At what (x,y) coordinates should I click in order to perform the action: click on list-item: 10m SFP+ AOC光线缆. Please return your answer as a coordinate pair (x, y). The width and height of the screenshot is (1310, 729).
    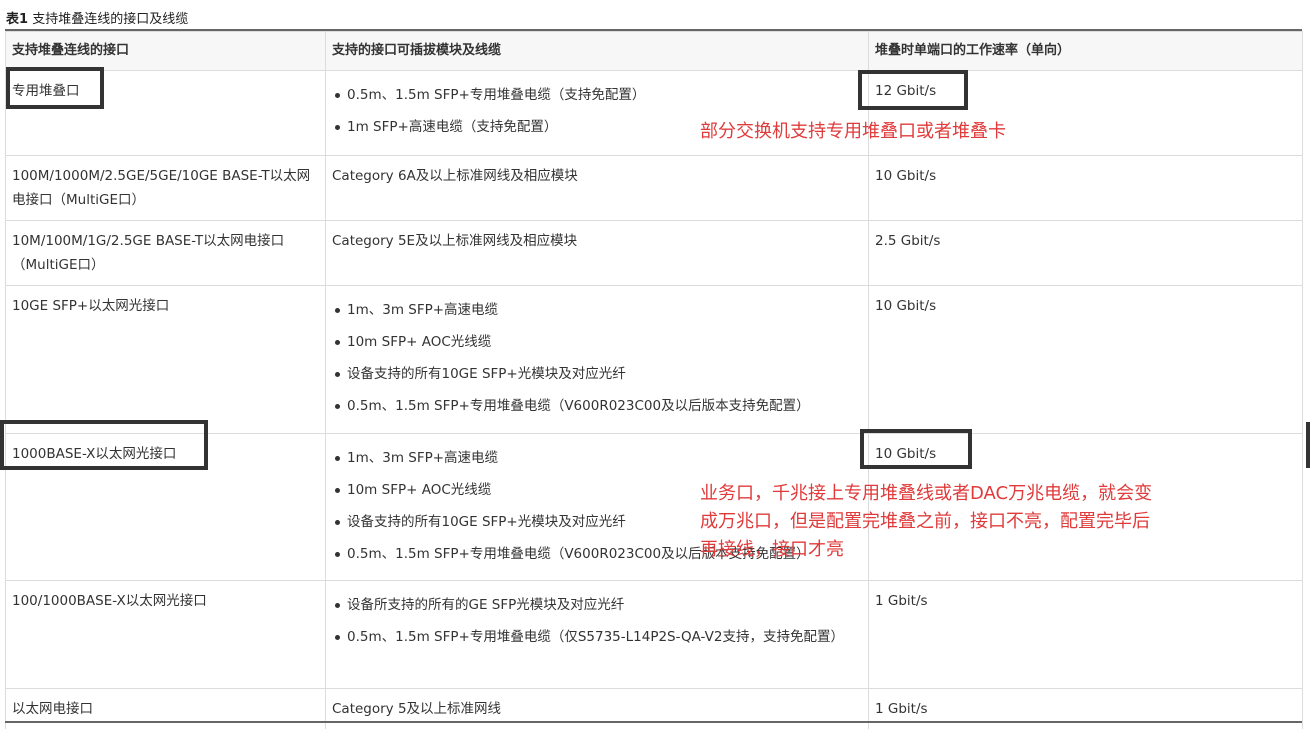
    Looking at the image, I should click on (597, 342).